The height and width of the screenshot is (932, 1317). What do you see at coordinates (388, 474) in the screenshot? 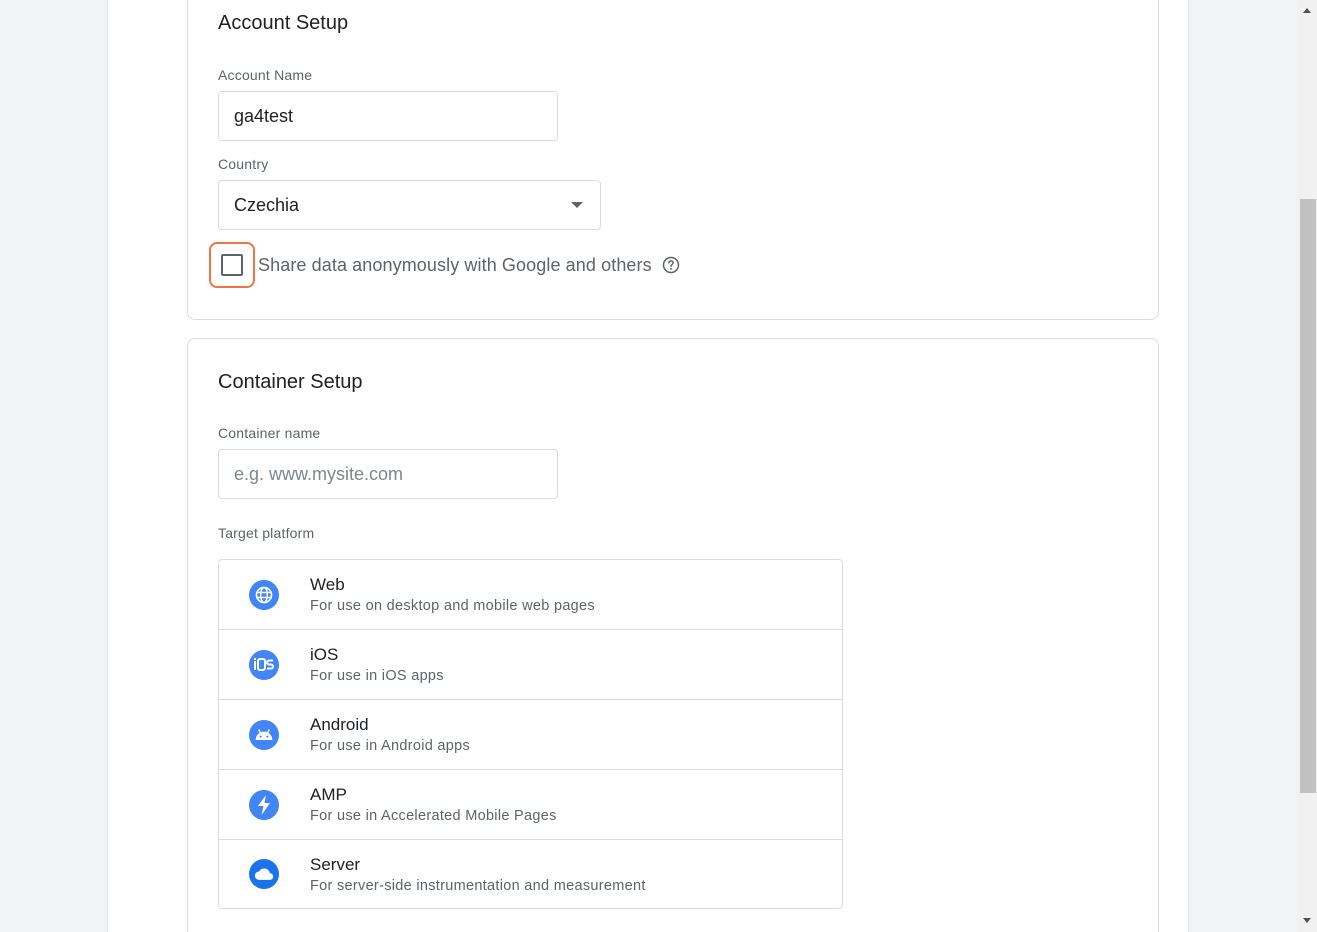
I see `container-name-input` at bounding box center [388, 474].